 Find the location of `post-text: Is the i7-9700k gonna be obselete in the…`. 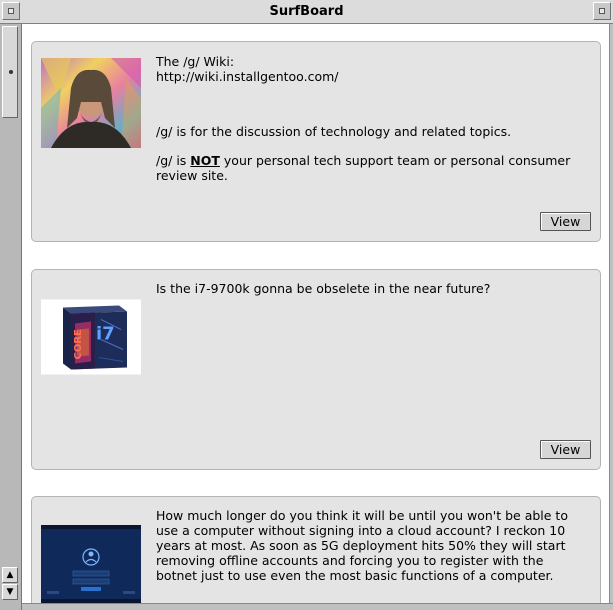

post-text: Is the i7-9700k gonna be obselete in the… is located at coordinates (366, 288).